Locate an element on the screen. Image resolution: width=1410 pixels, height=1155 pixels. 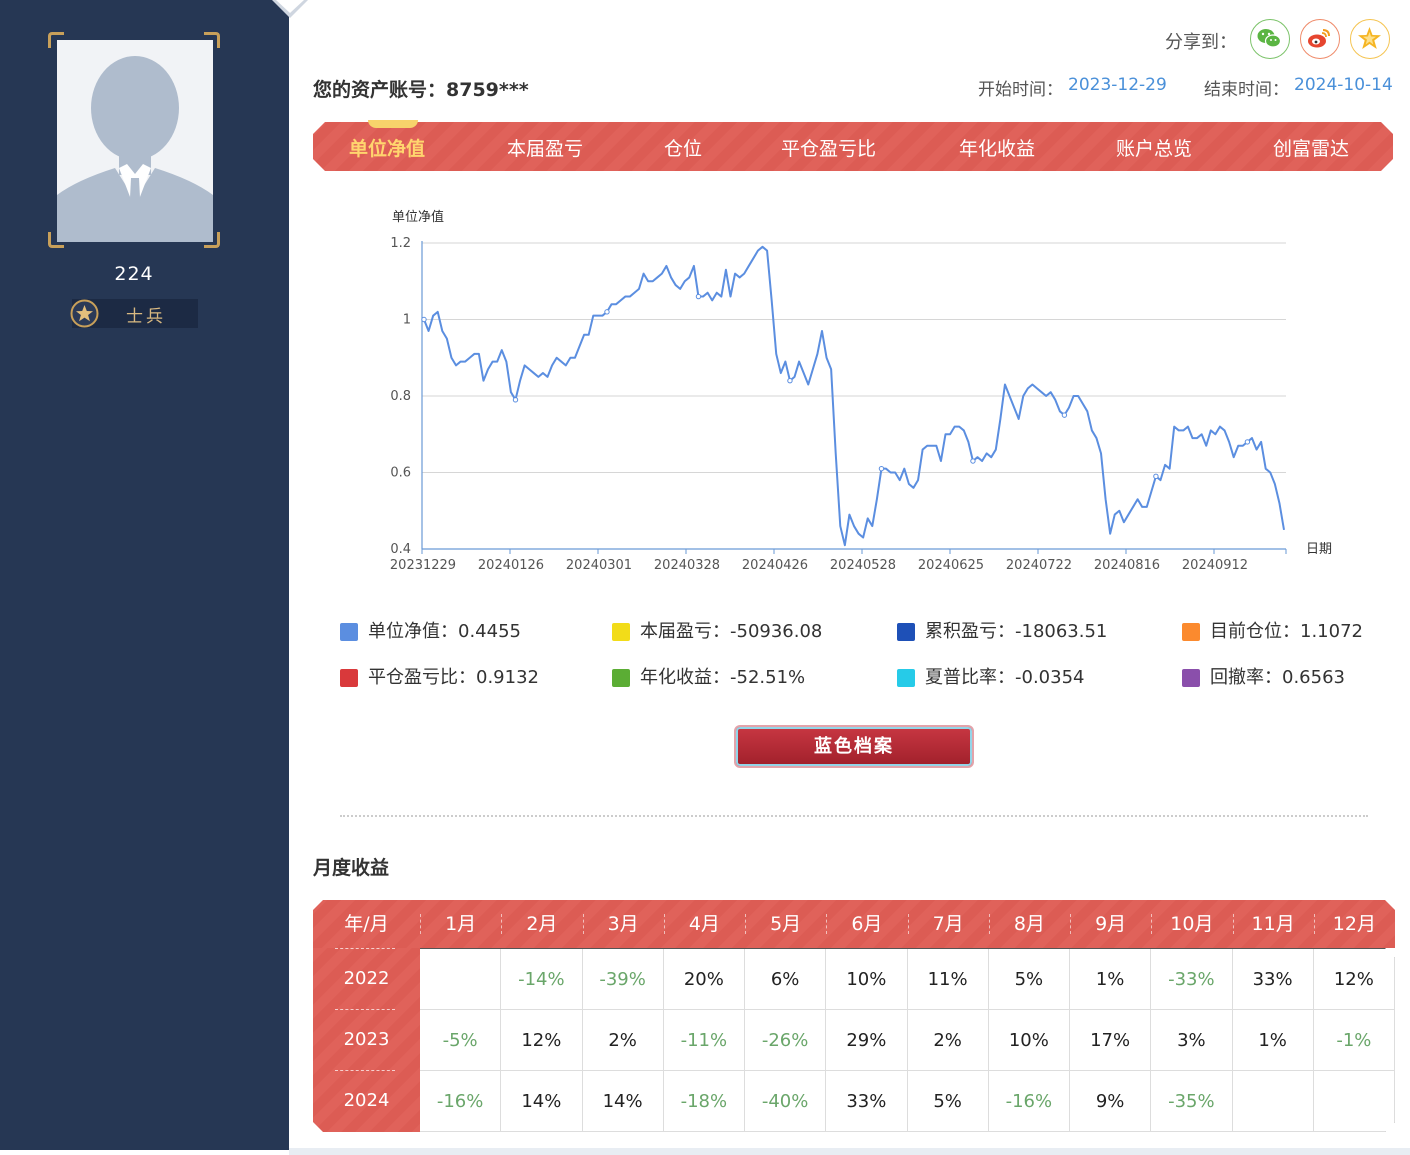
x-tick-label: 20240912 is located at coordinates (1215, 565).